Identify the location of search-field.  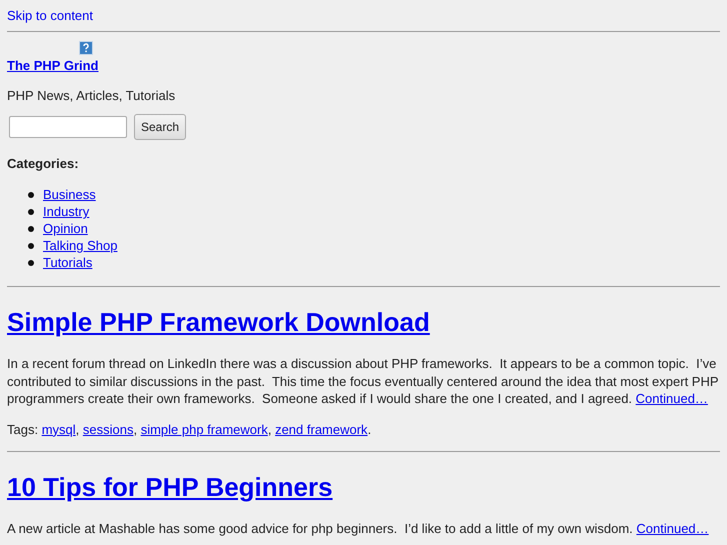
(68, 127).